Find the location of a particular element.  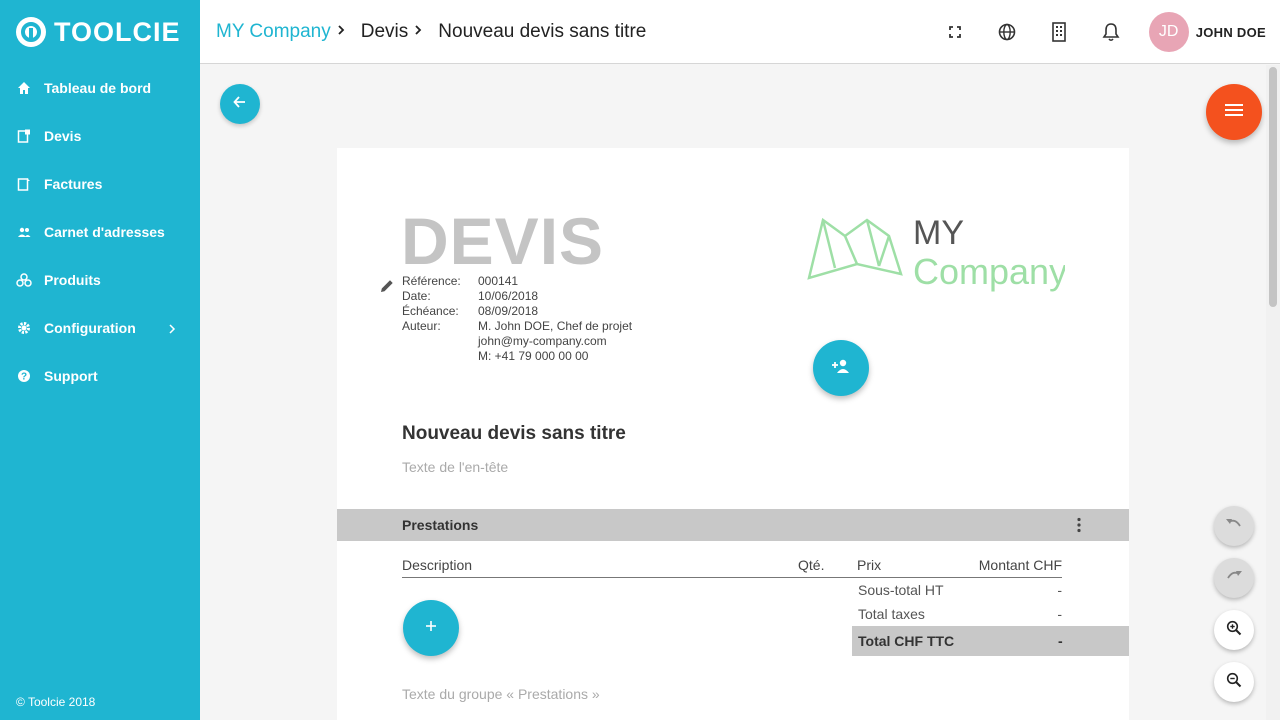

sidebar-item-configuration: Configuration is located at coordinates (100, 328).